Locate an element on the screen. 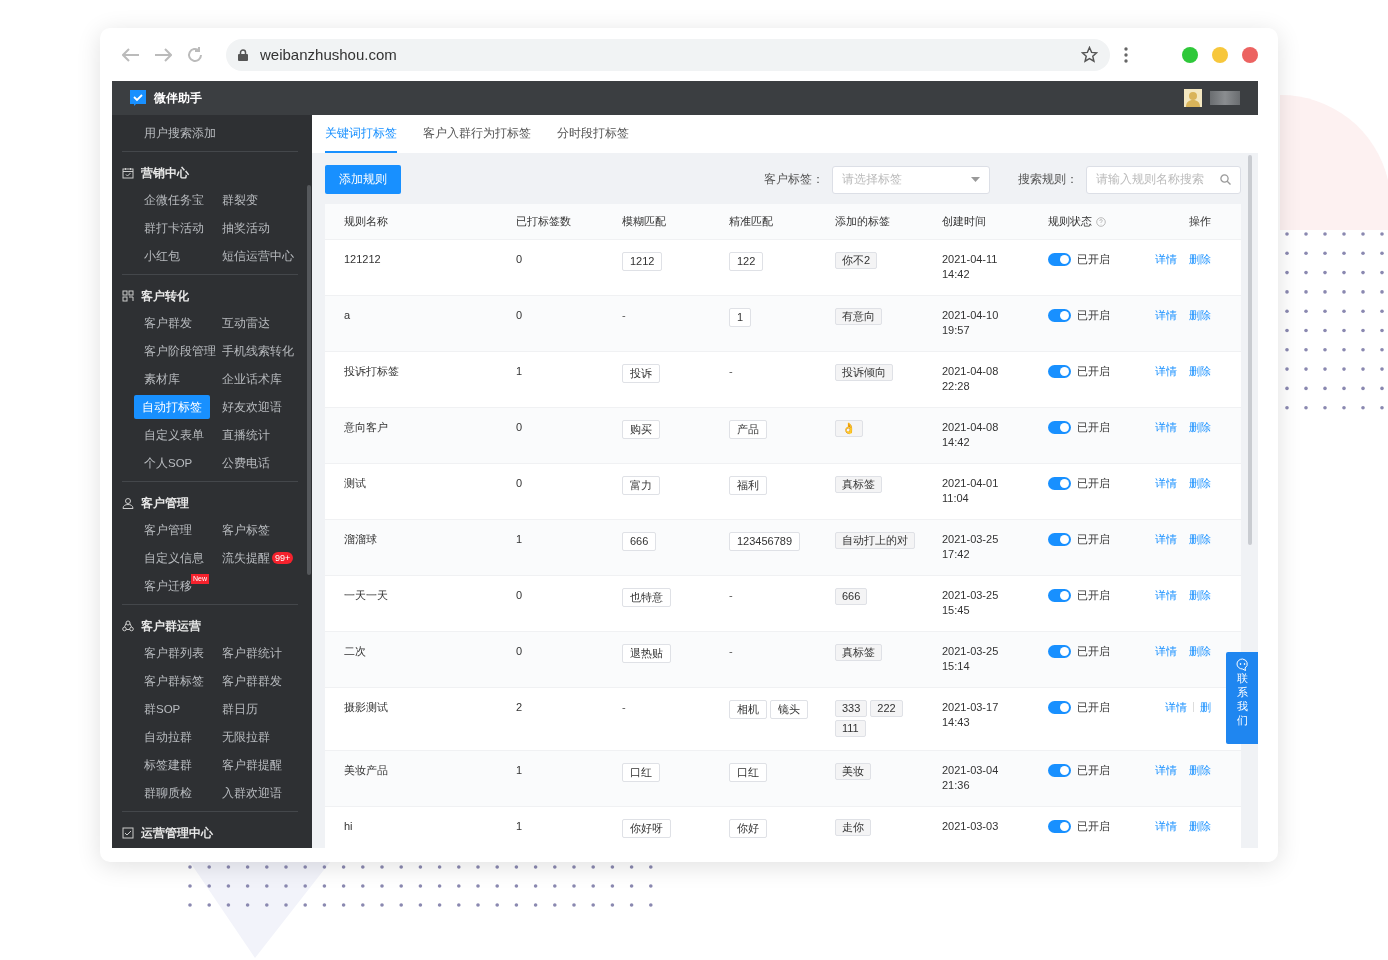 Image resolution: width=1388 pixels, height=960 pixels. menu-item: 好友欢迎语 is located at coordinates (248, 407).